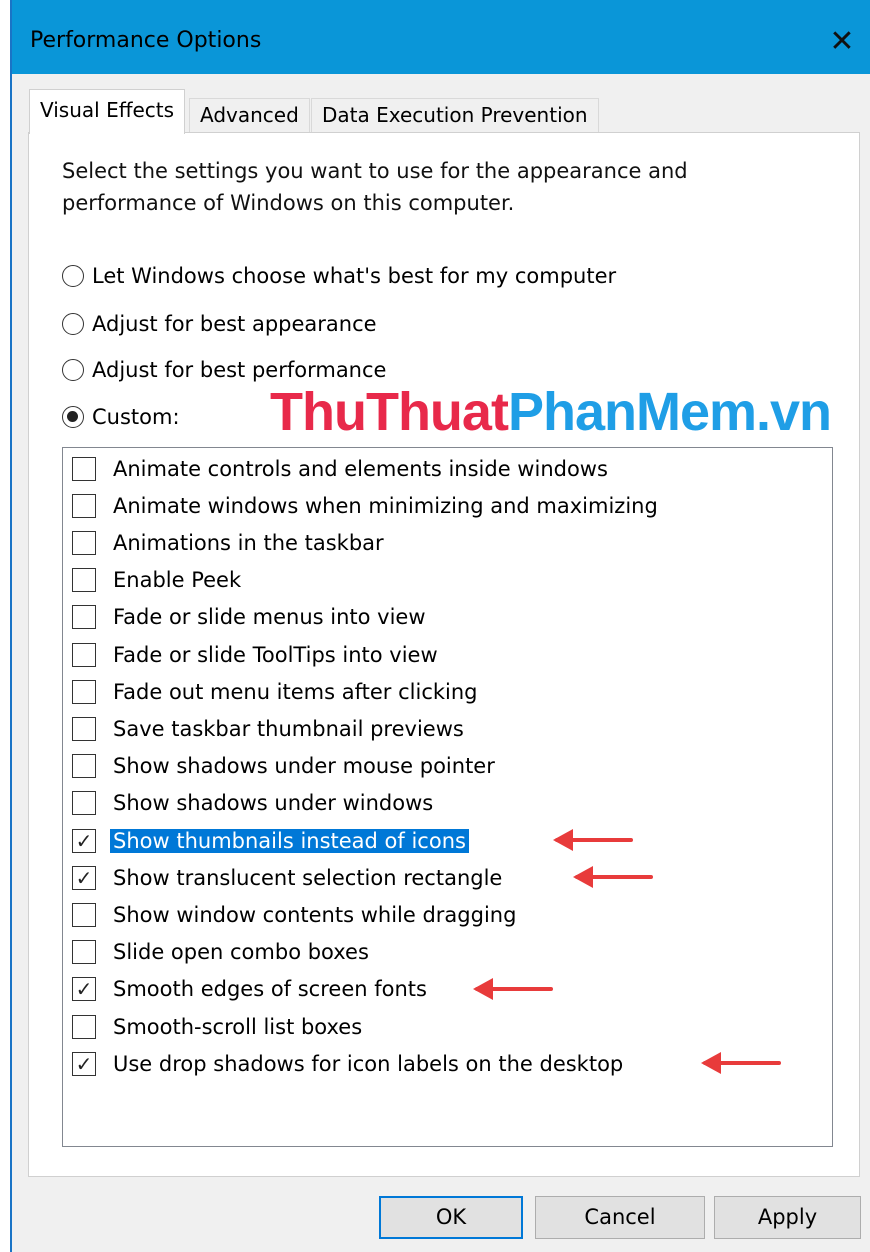 This screenshot has width=870, height=1252. I want to click on radio-custom: Custom:, so click(121, 417).